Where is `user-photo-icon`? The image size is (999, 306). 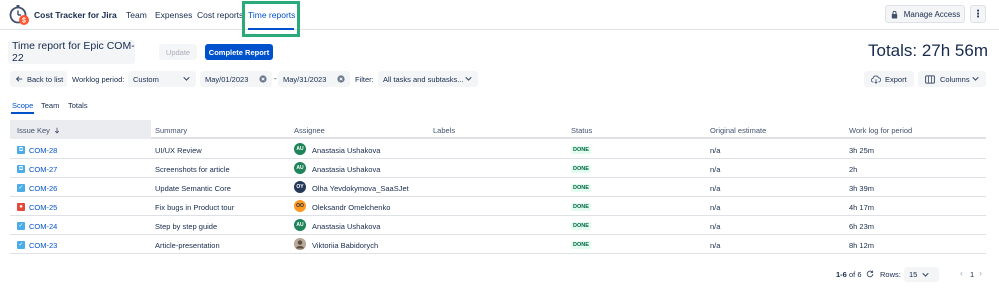
user-photo-icon is located at coordinates (300, 244).